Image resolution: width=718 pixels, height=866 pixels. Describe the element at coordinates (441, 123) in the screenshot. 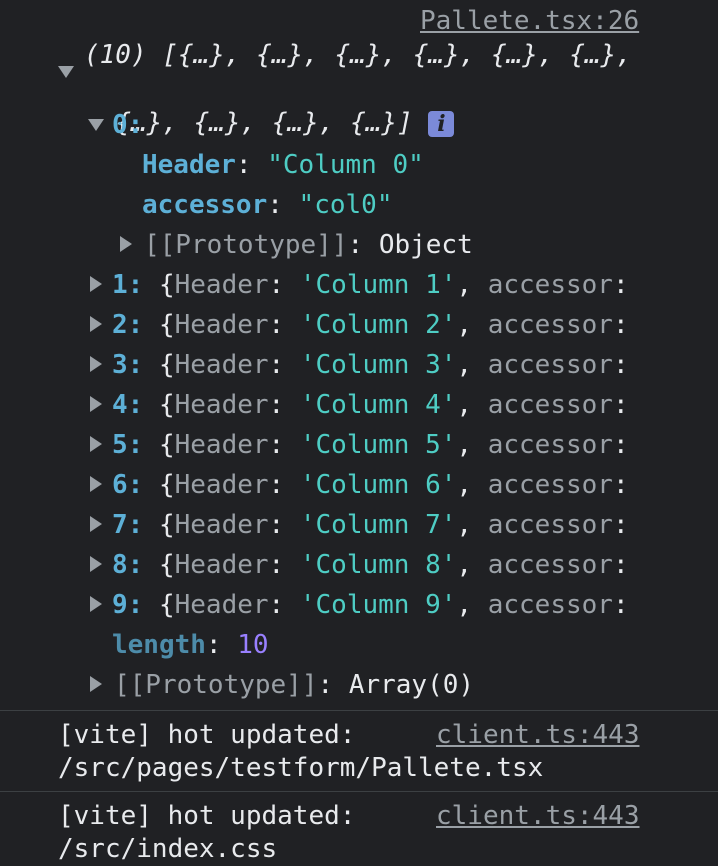

I see `info-icon: i` at that location.